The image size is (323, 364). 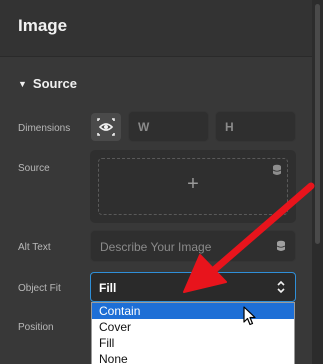 What do you see at coordinates (193, 311) in the screenshot?
I see `option-contain: Contain` at bounding box center [193, 311].